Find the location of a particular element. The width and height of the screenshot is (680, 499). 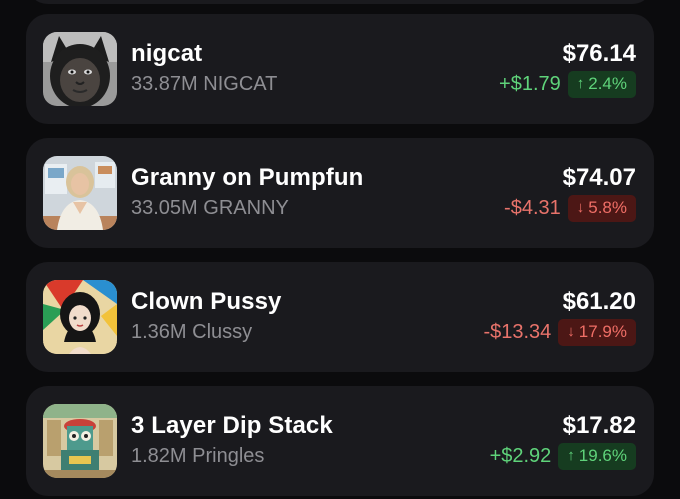

token-amount: 1.82M is located at coordinates (159, 456).